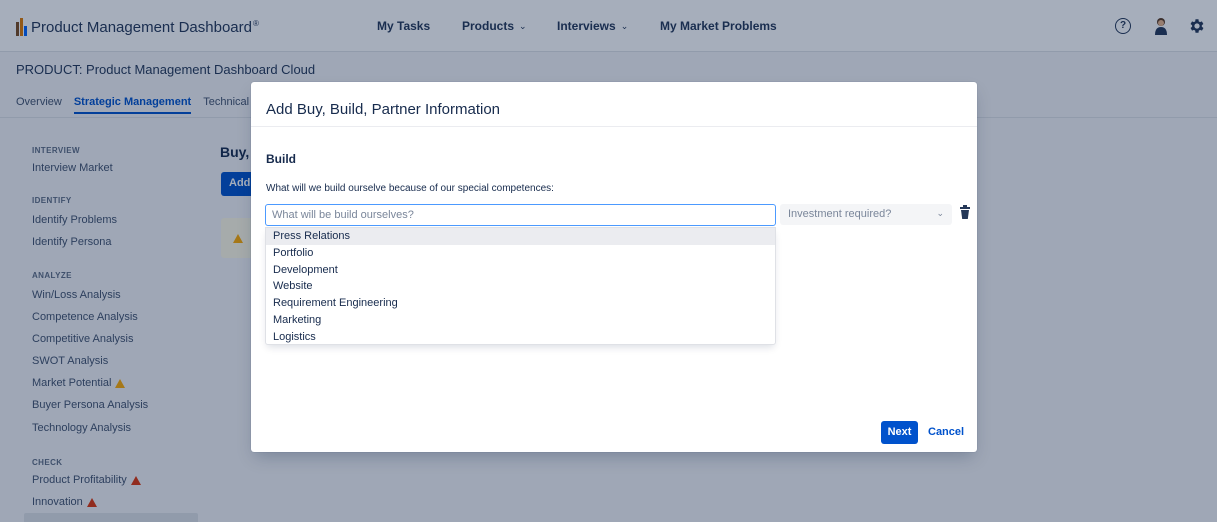 Image resolution: width=1217 pixels, height=522 pixels. I want to click on dropdown-option: Development, so click(520, 270).